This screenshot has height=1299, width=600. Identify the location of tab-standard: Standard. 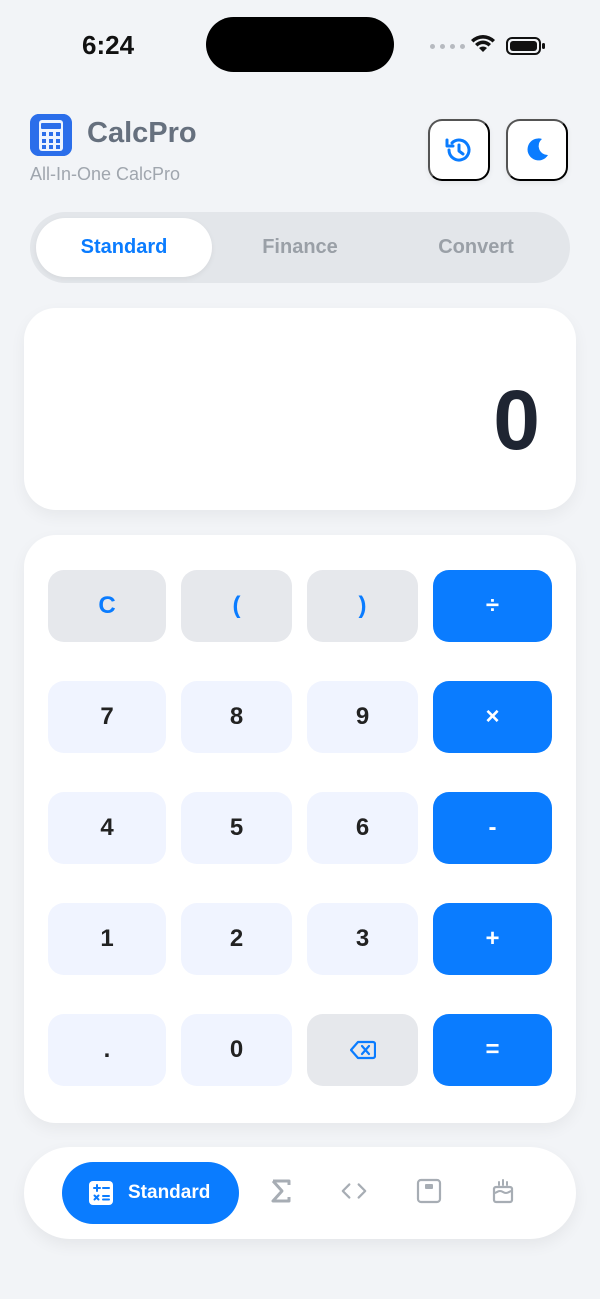
(124, 247).